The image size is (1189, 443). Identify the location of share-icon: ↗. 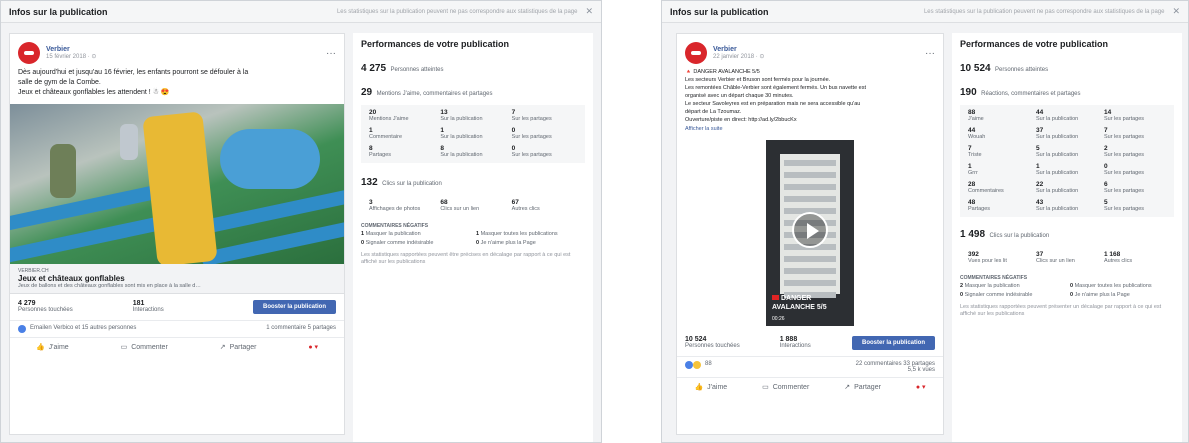
(847, 387).